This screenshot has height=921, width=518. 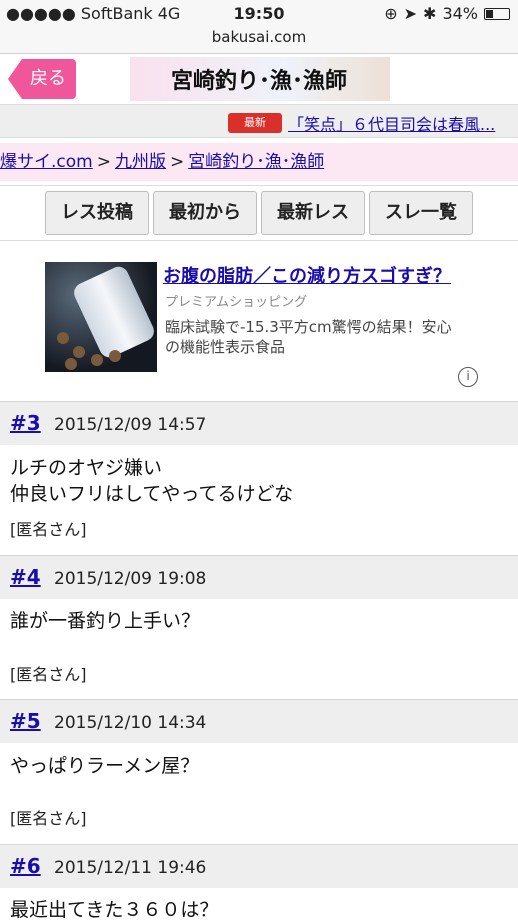 What do you see at coordinates (430, 13) in the screenshot?
I see `bluetooth-icon: ✱` at bounding box center [430, 13].